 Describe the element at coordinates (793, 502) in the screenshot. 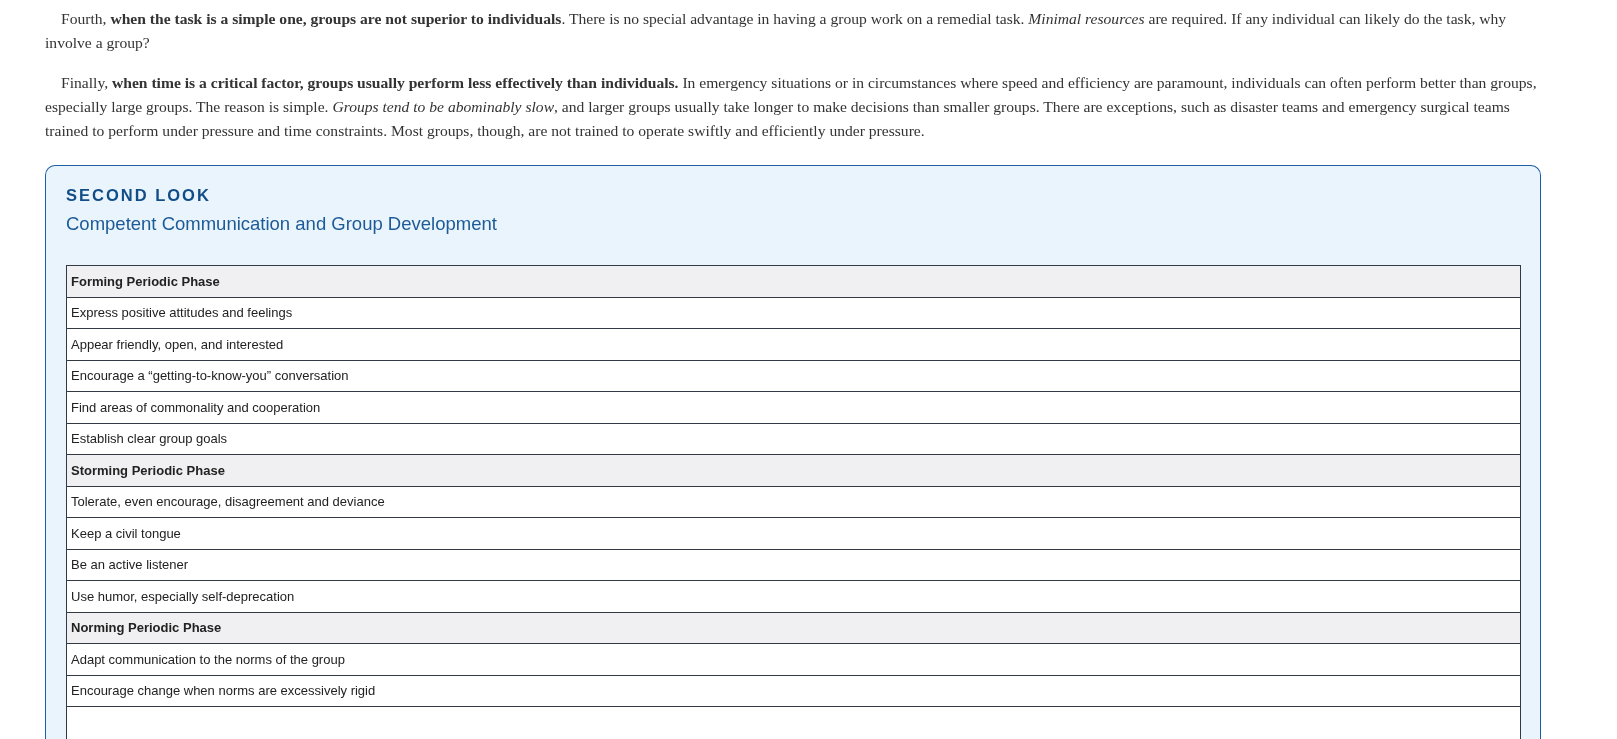

I see `table-cell: Tolerate, even encourage, disagreement and deviance` at that location.